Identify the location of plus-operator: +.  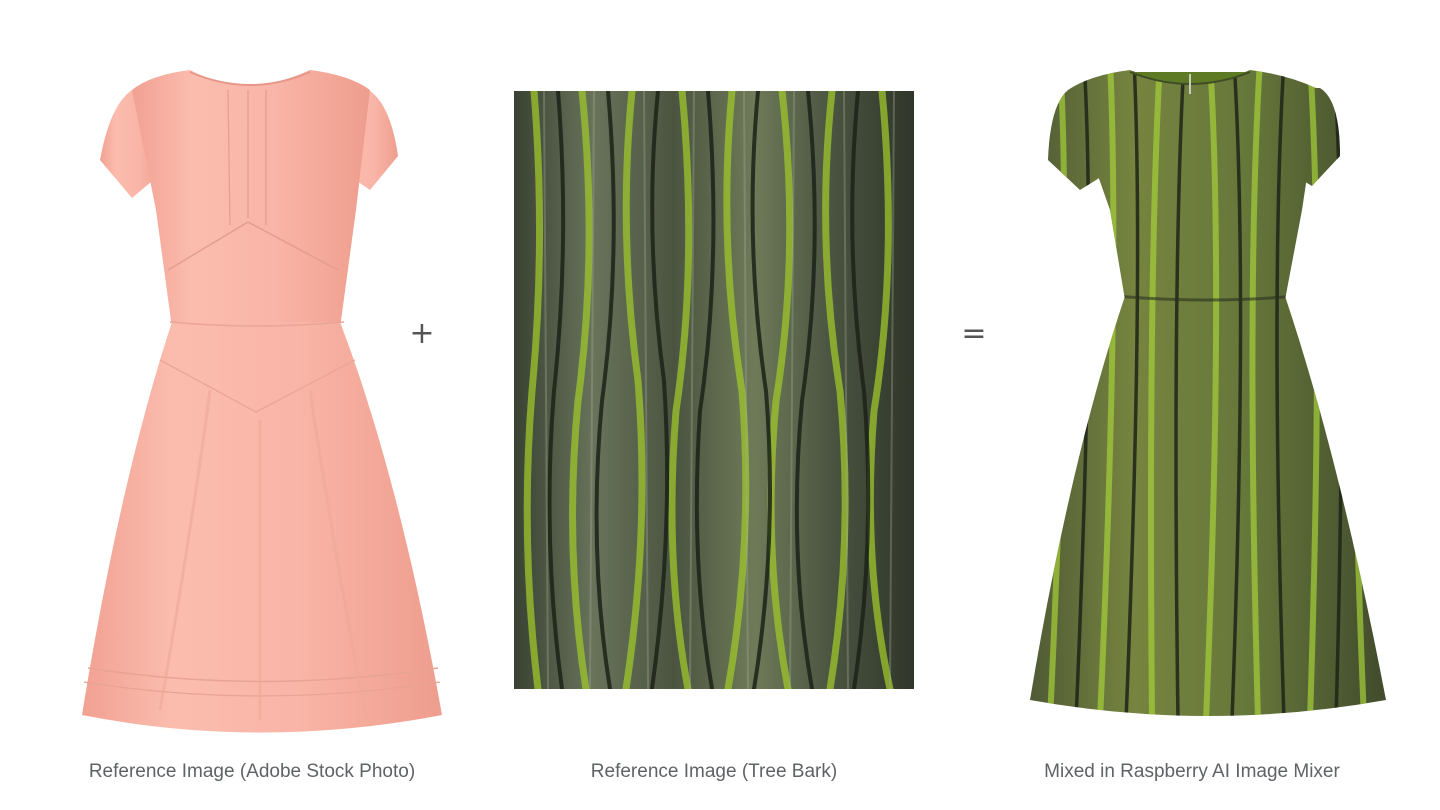
(422, 333).